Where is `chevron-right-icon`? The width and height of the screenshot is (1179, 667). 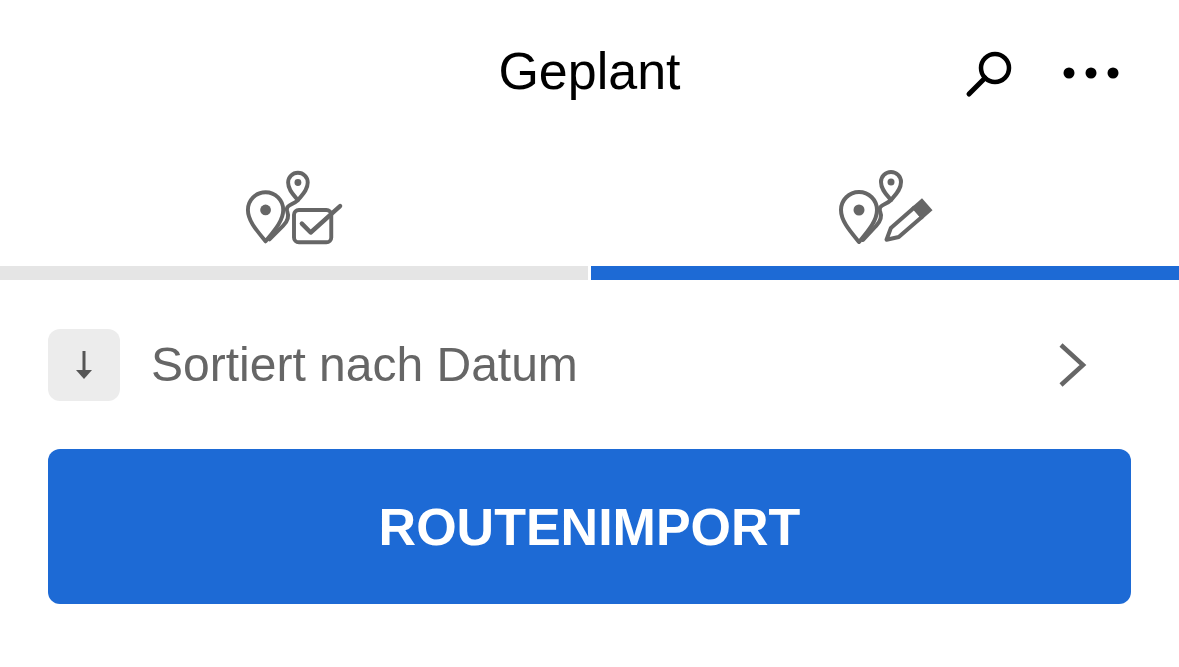
chevron-right-icon is located at coordinates (1072, 365).